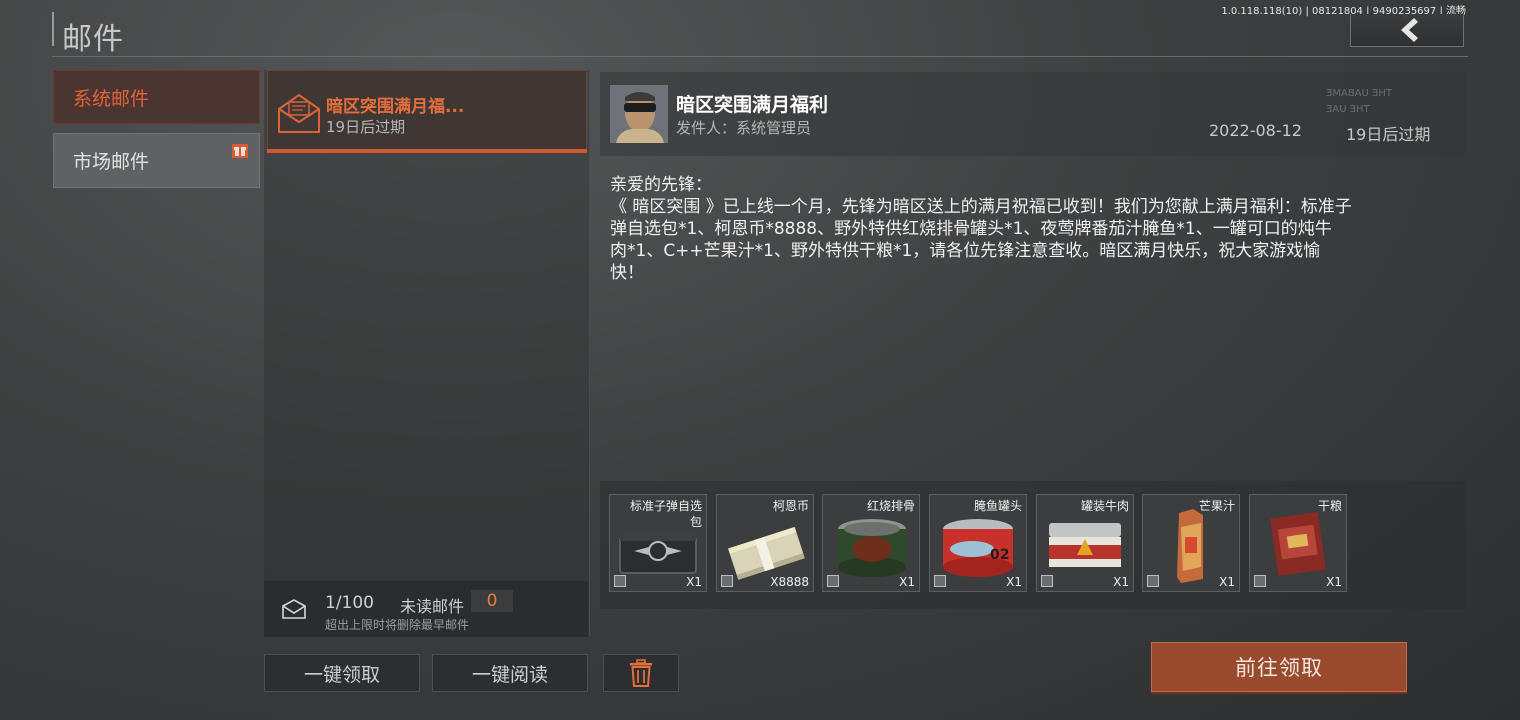 Image resolution: width=1520 pixels, height=720 pixels. I want to click on reward-item: 红烧排骨 X1, so click(871, 543).